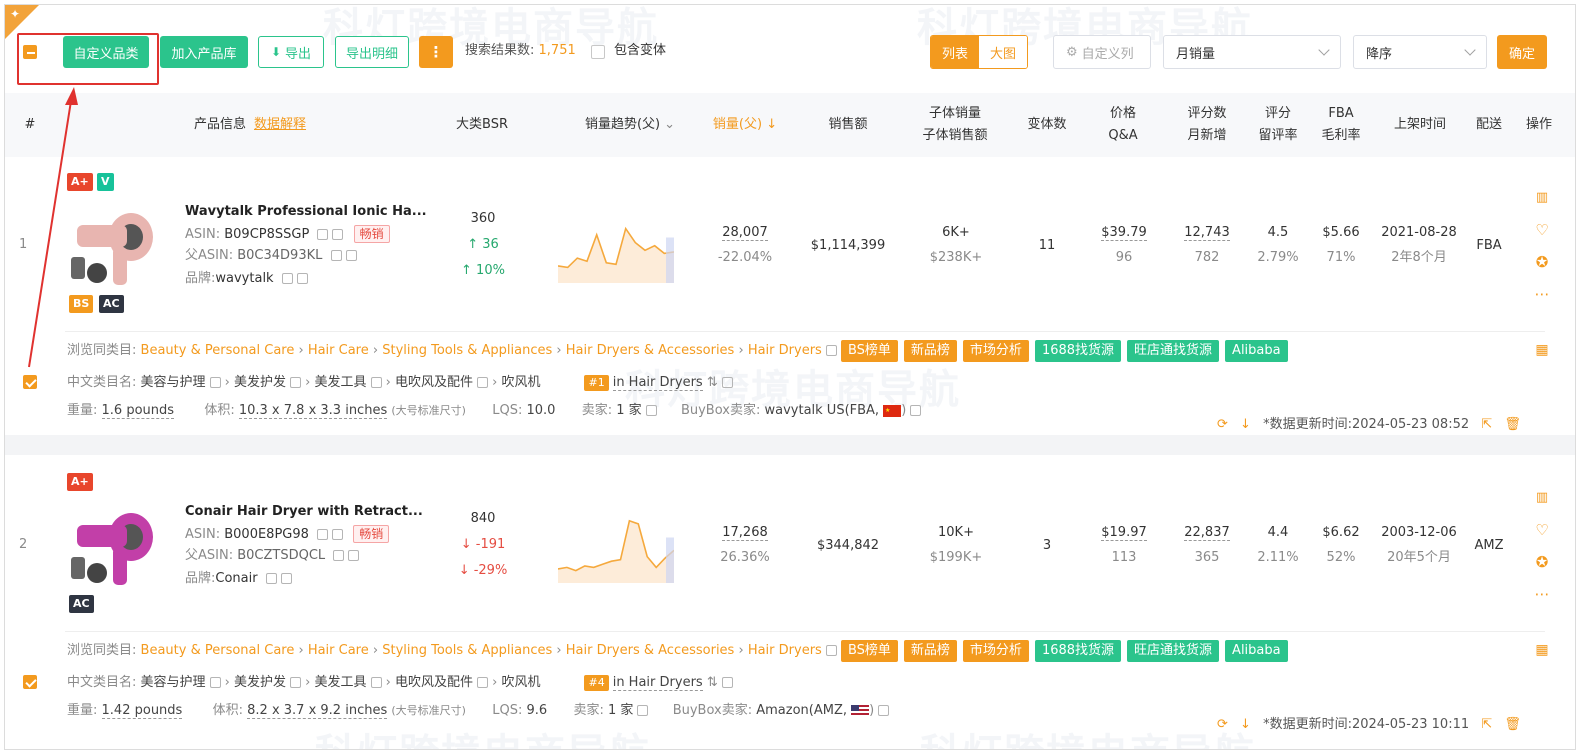  Describe the element at coordinates (1124, 533) in the screenshot. I see `price-value: $19.97` at that location.